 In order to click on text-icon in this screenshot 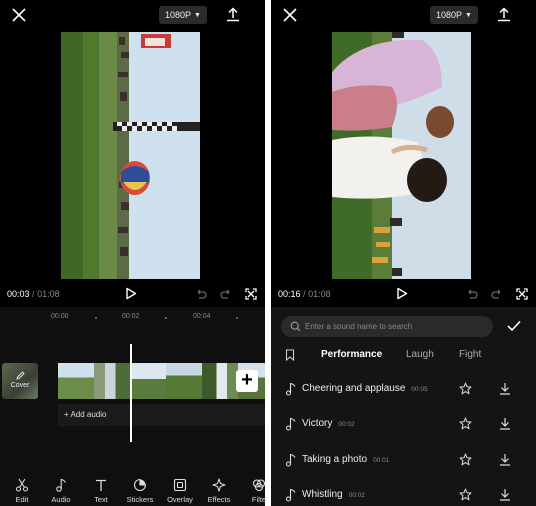, I will do `click(101, 485)`.